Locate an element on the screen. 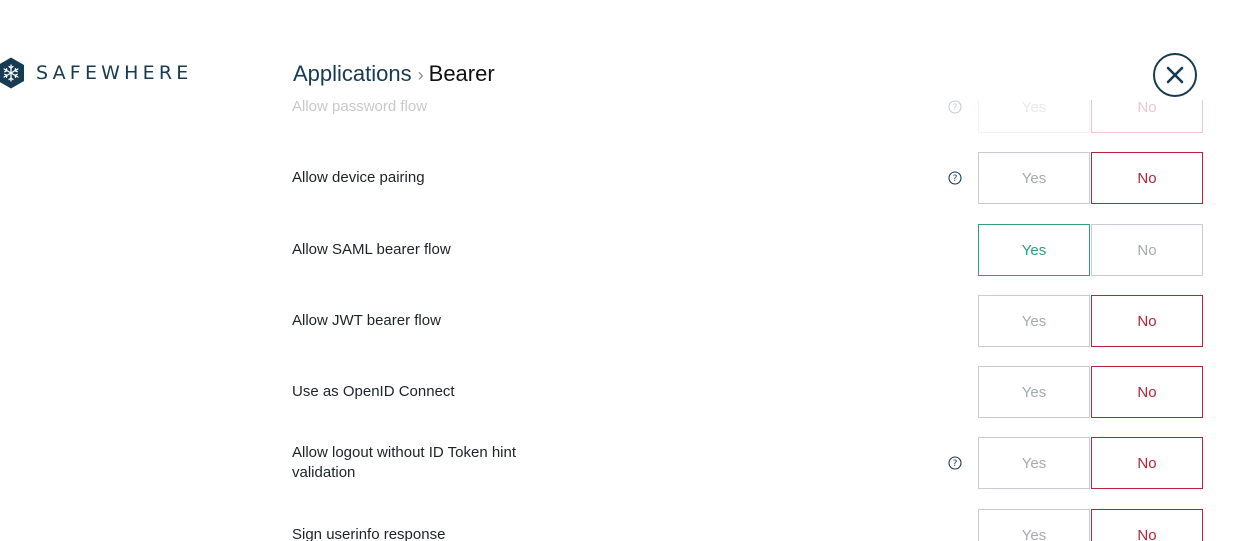  setting-row-allow-saml-bearer-flow: Allow SAML bearer flow Yes No is located at coordinates (747, 250).